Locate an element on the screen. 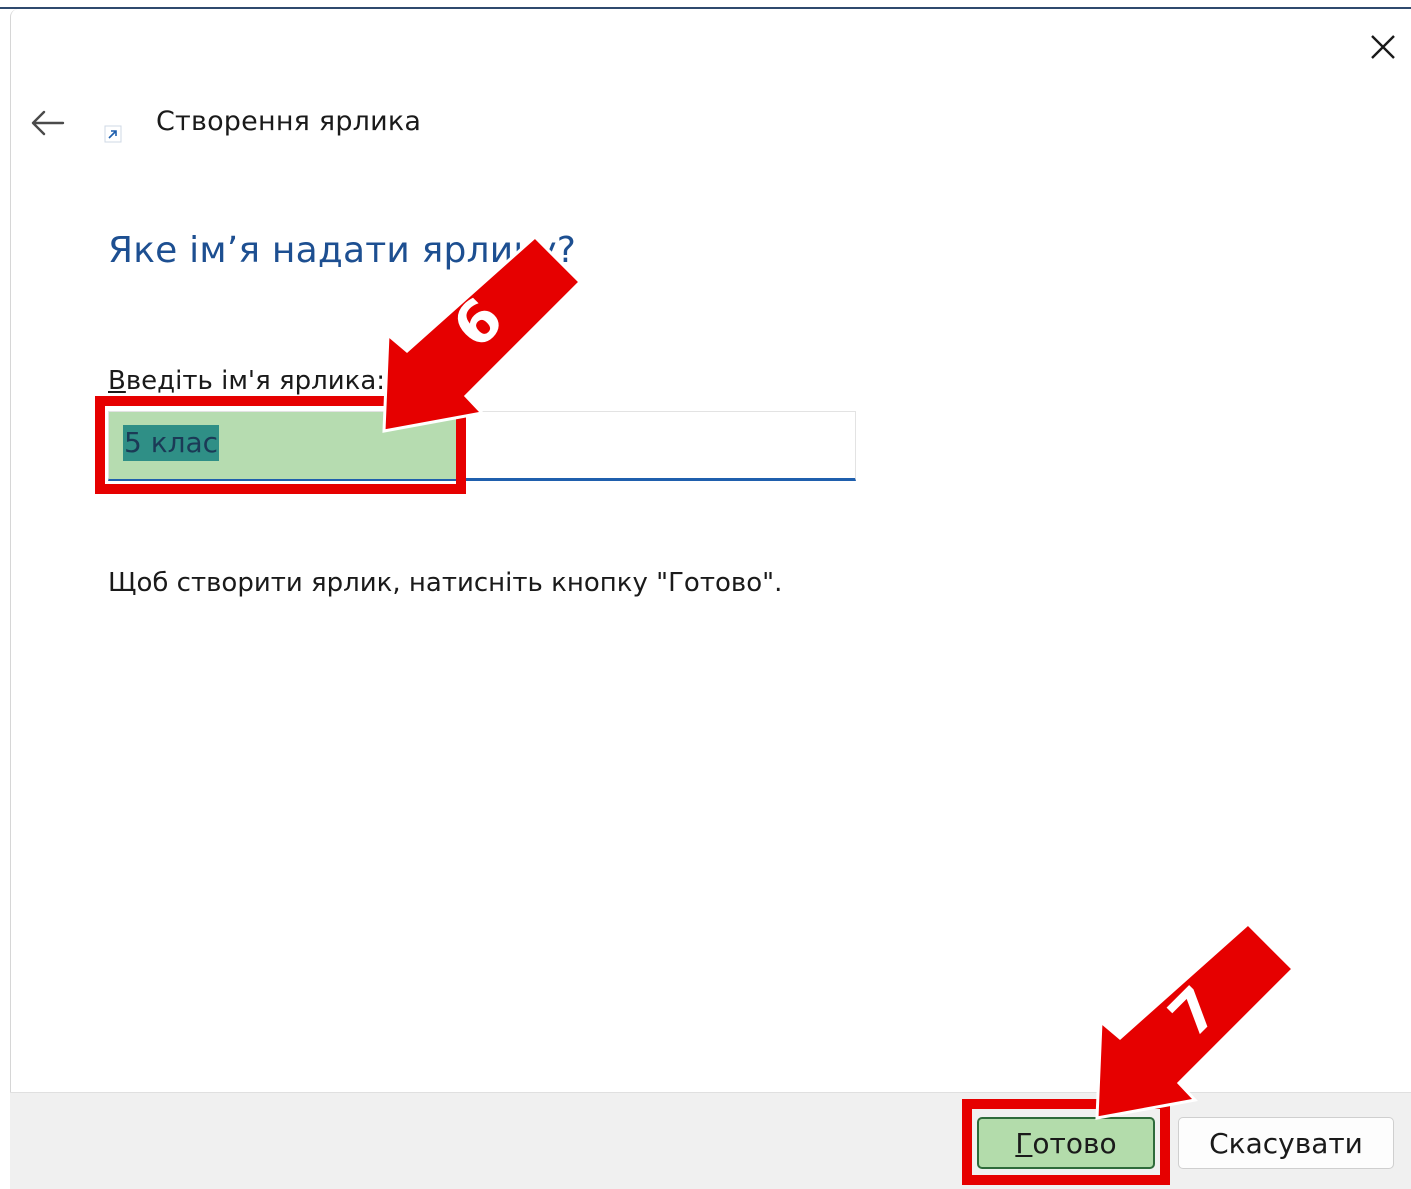  annotation-arrow-7: 7 is located at coordinates (1195, 1020).